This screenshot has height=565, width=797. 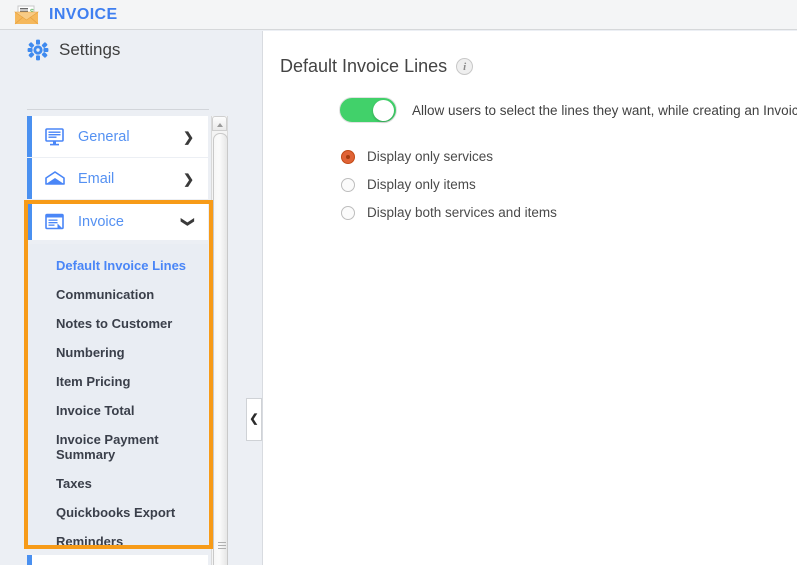 I want to click on invoice-window-icon, so click(x=55, y=222).